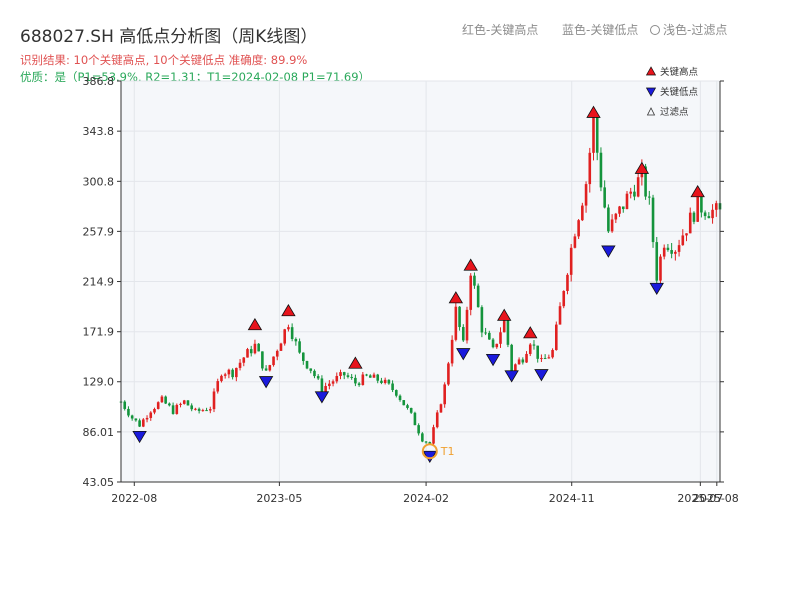 The width and height of the screenshot is (800, 600). Describe the element at coordinates (447, 451) in the screenshot. I see `t1-label: T1` at that location.